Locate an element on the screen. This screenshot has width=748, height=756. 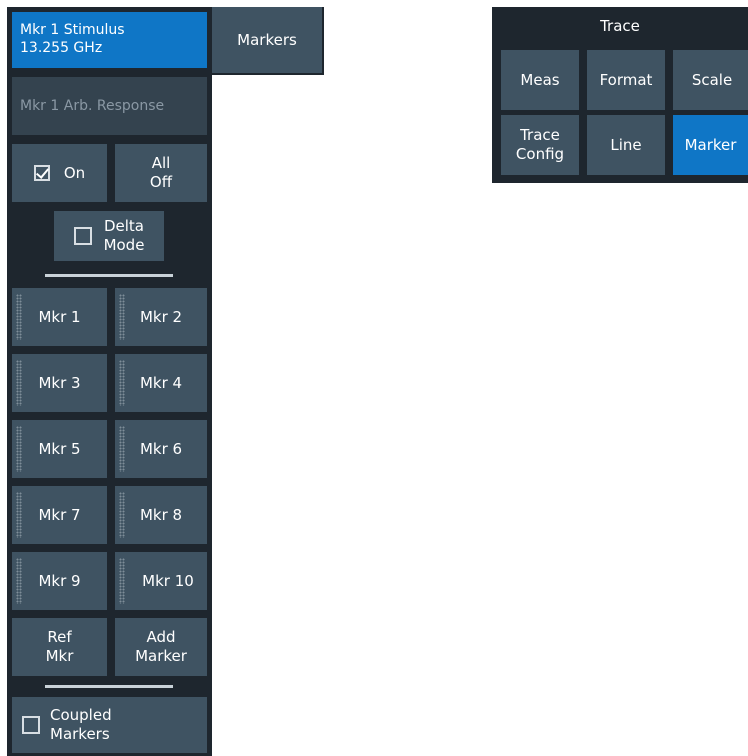
coupled-markers-line2: Markers is located at coordinates (80, 734).